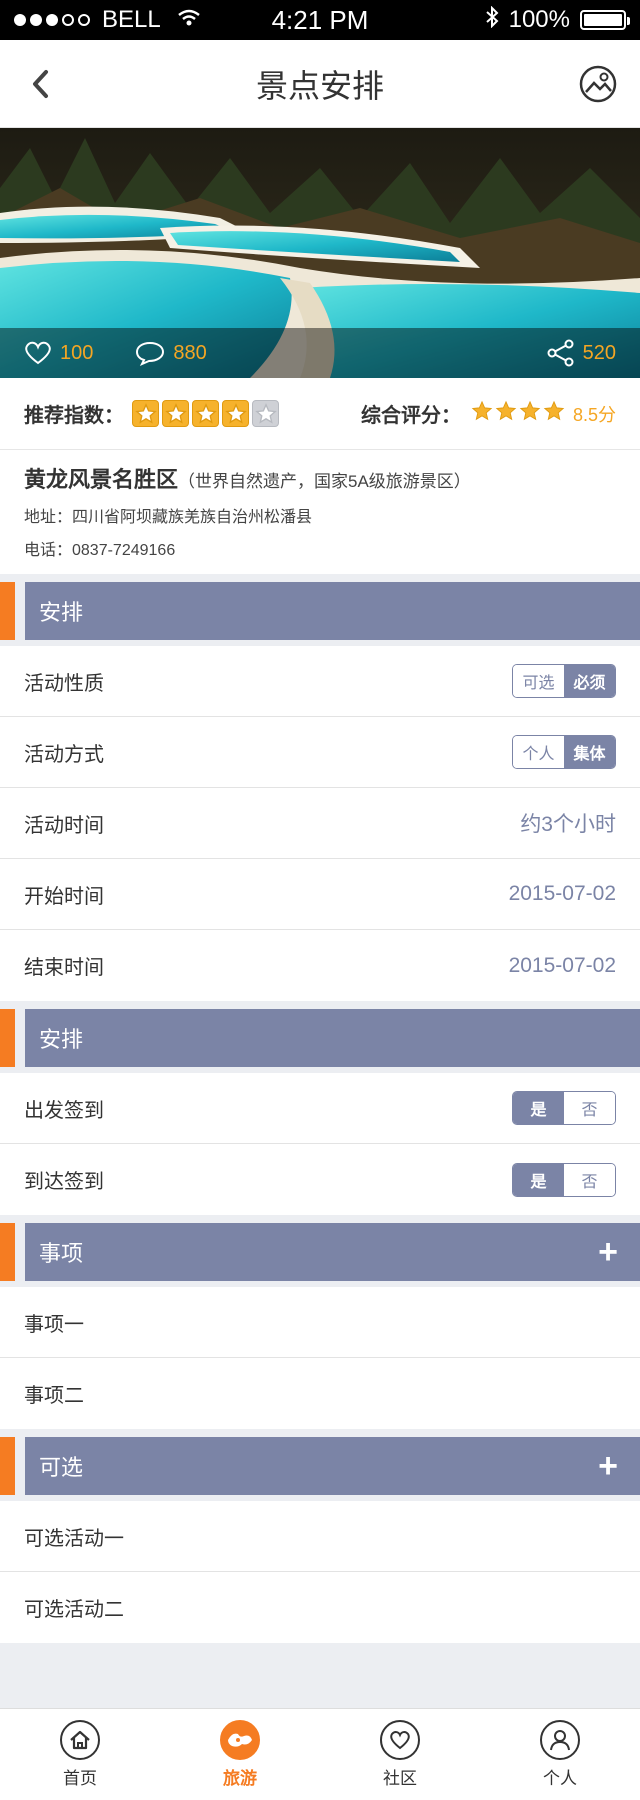 This screenshot has height=1800, width=640. I want to click on section-header-items: 事项 +, so click(320, 1252).